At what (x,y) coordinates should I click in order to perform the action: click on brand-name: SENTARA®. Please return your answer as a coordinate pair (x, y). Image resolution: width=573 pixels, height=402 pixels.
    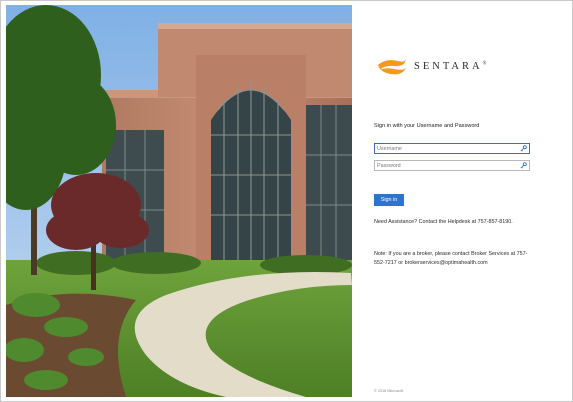
    Looking at the image, I should click on (450, 66).